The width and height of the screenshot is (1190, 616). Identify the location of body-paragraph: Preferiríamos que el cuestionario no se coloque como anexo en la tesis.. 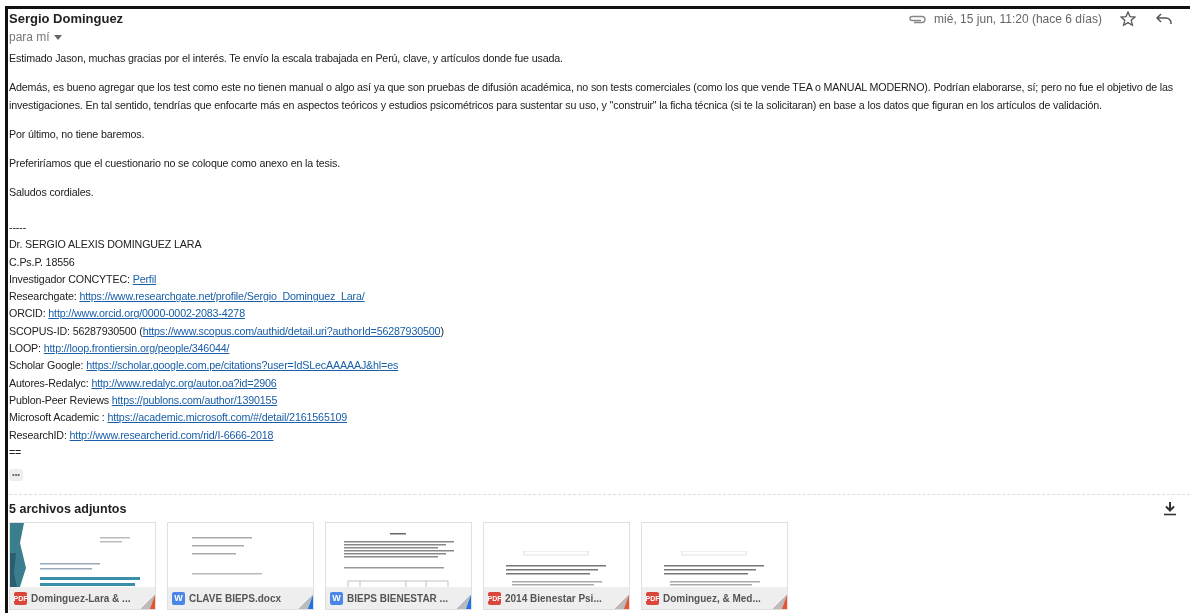
(175, 163).